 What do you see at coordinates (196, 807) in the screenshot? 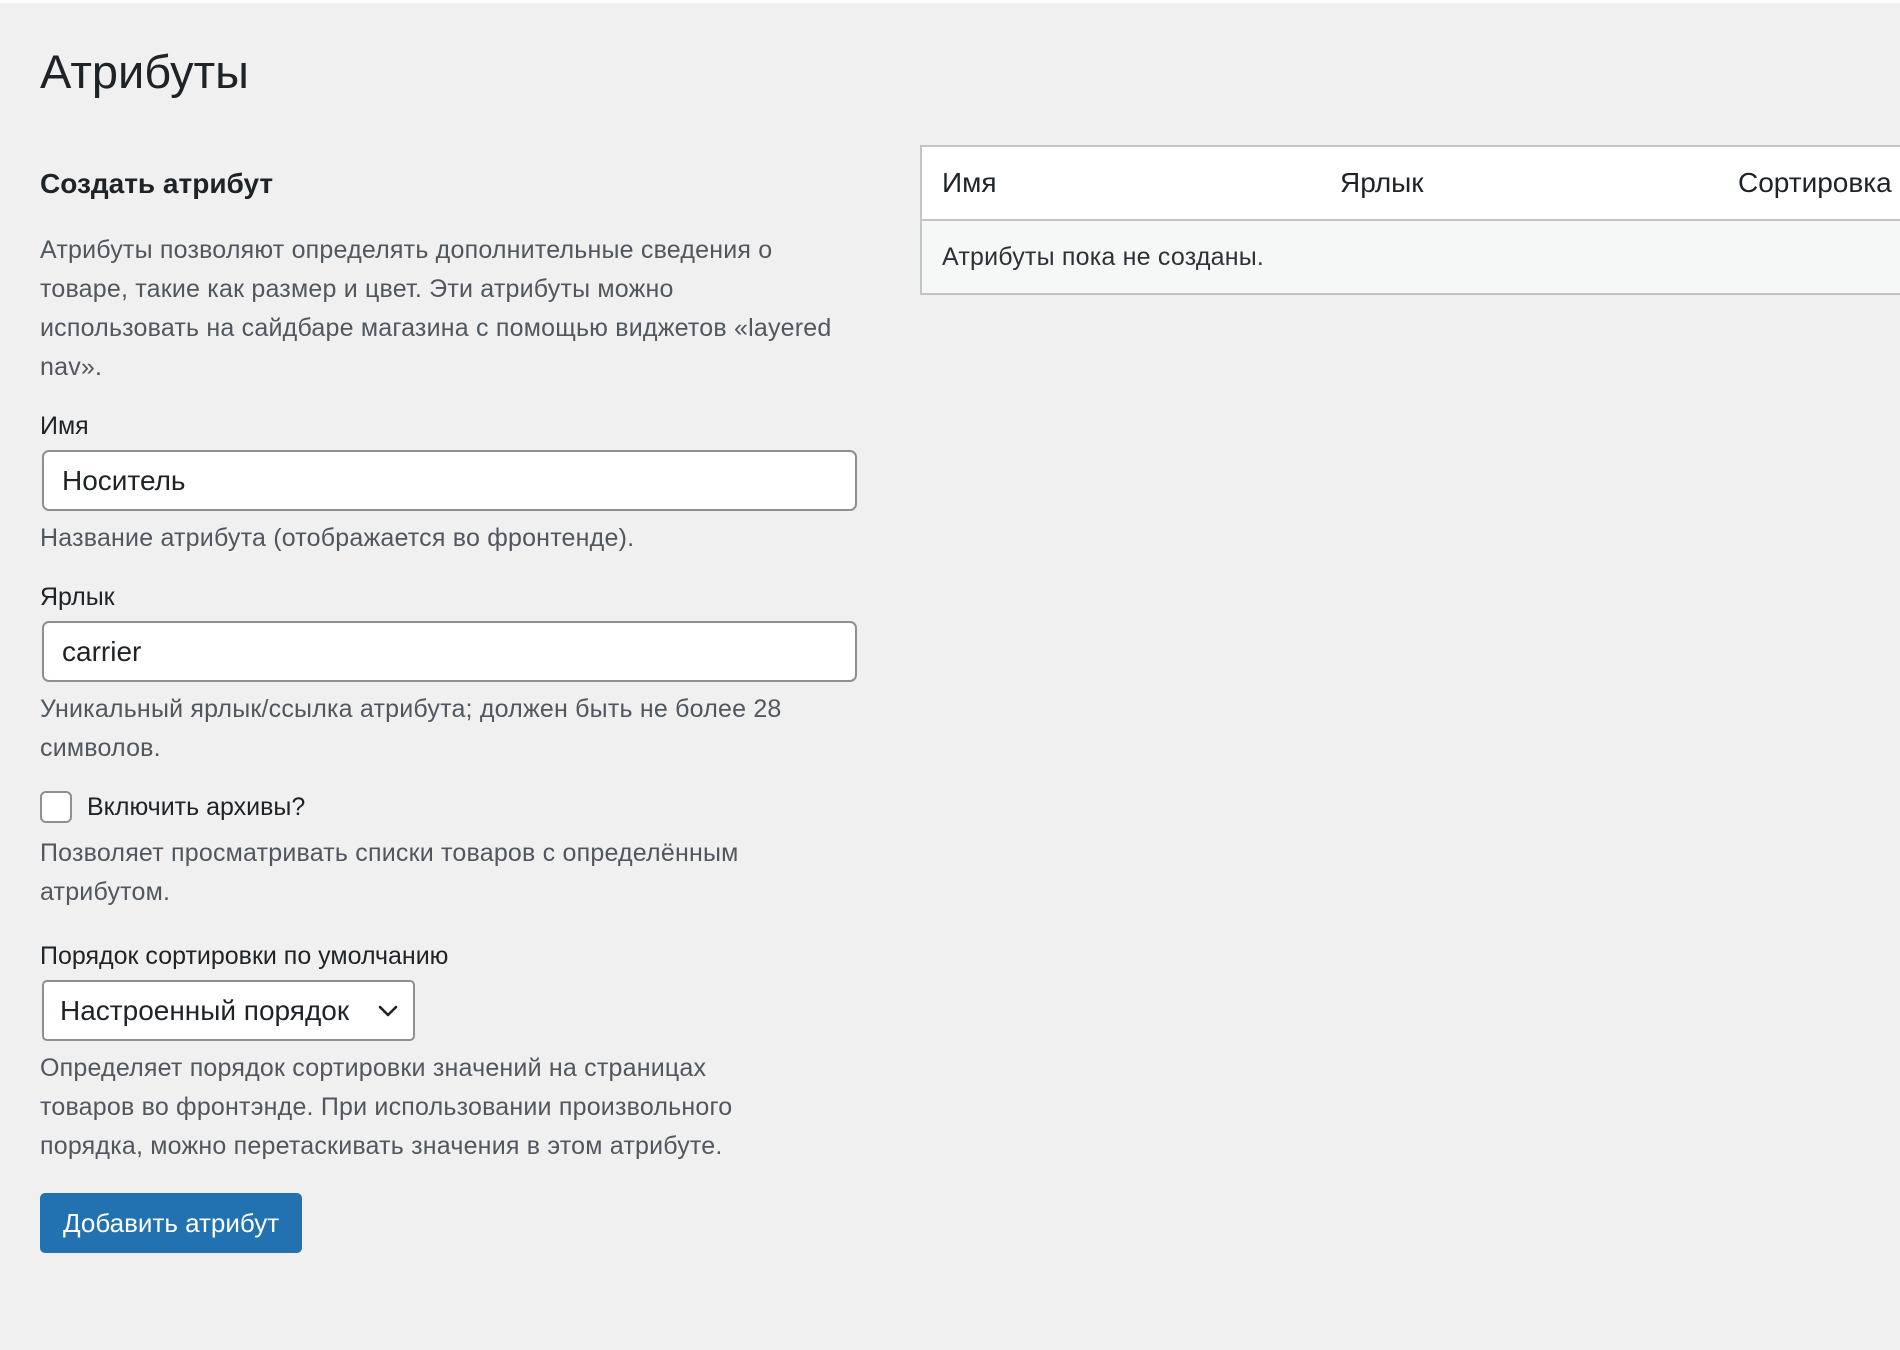
I see `enable-archives-label: Включить архивы?` at bounding box center [196, 807].